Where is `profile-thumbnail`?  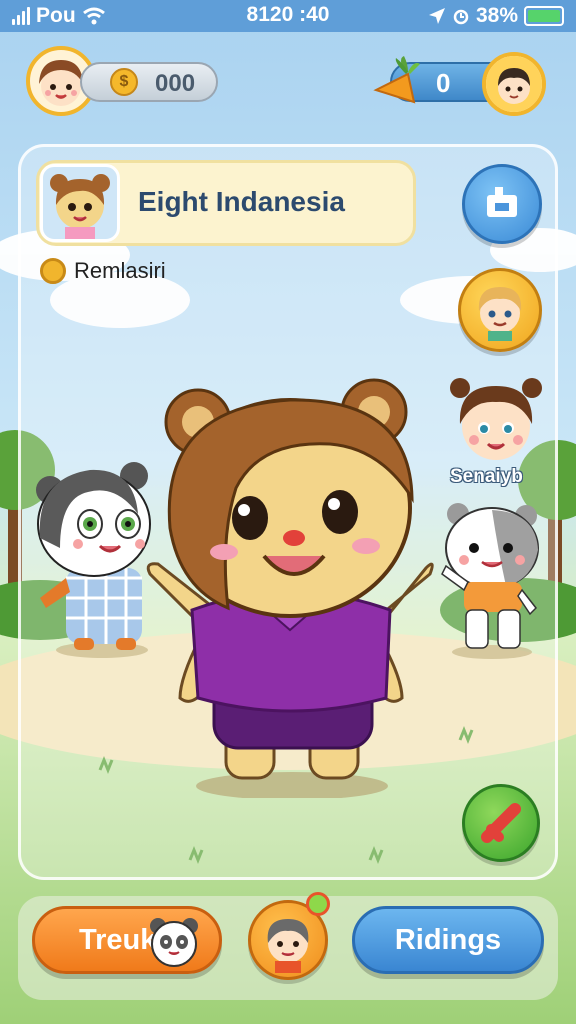
profile-thumbnail is located at coordinates (80, 203).